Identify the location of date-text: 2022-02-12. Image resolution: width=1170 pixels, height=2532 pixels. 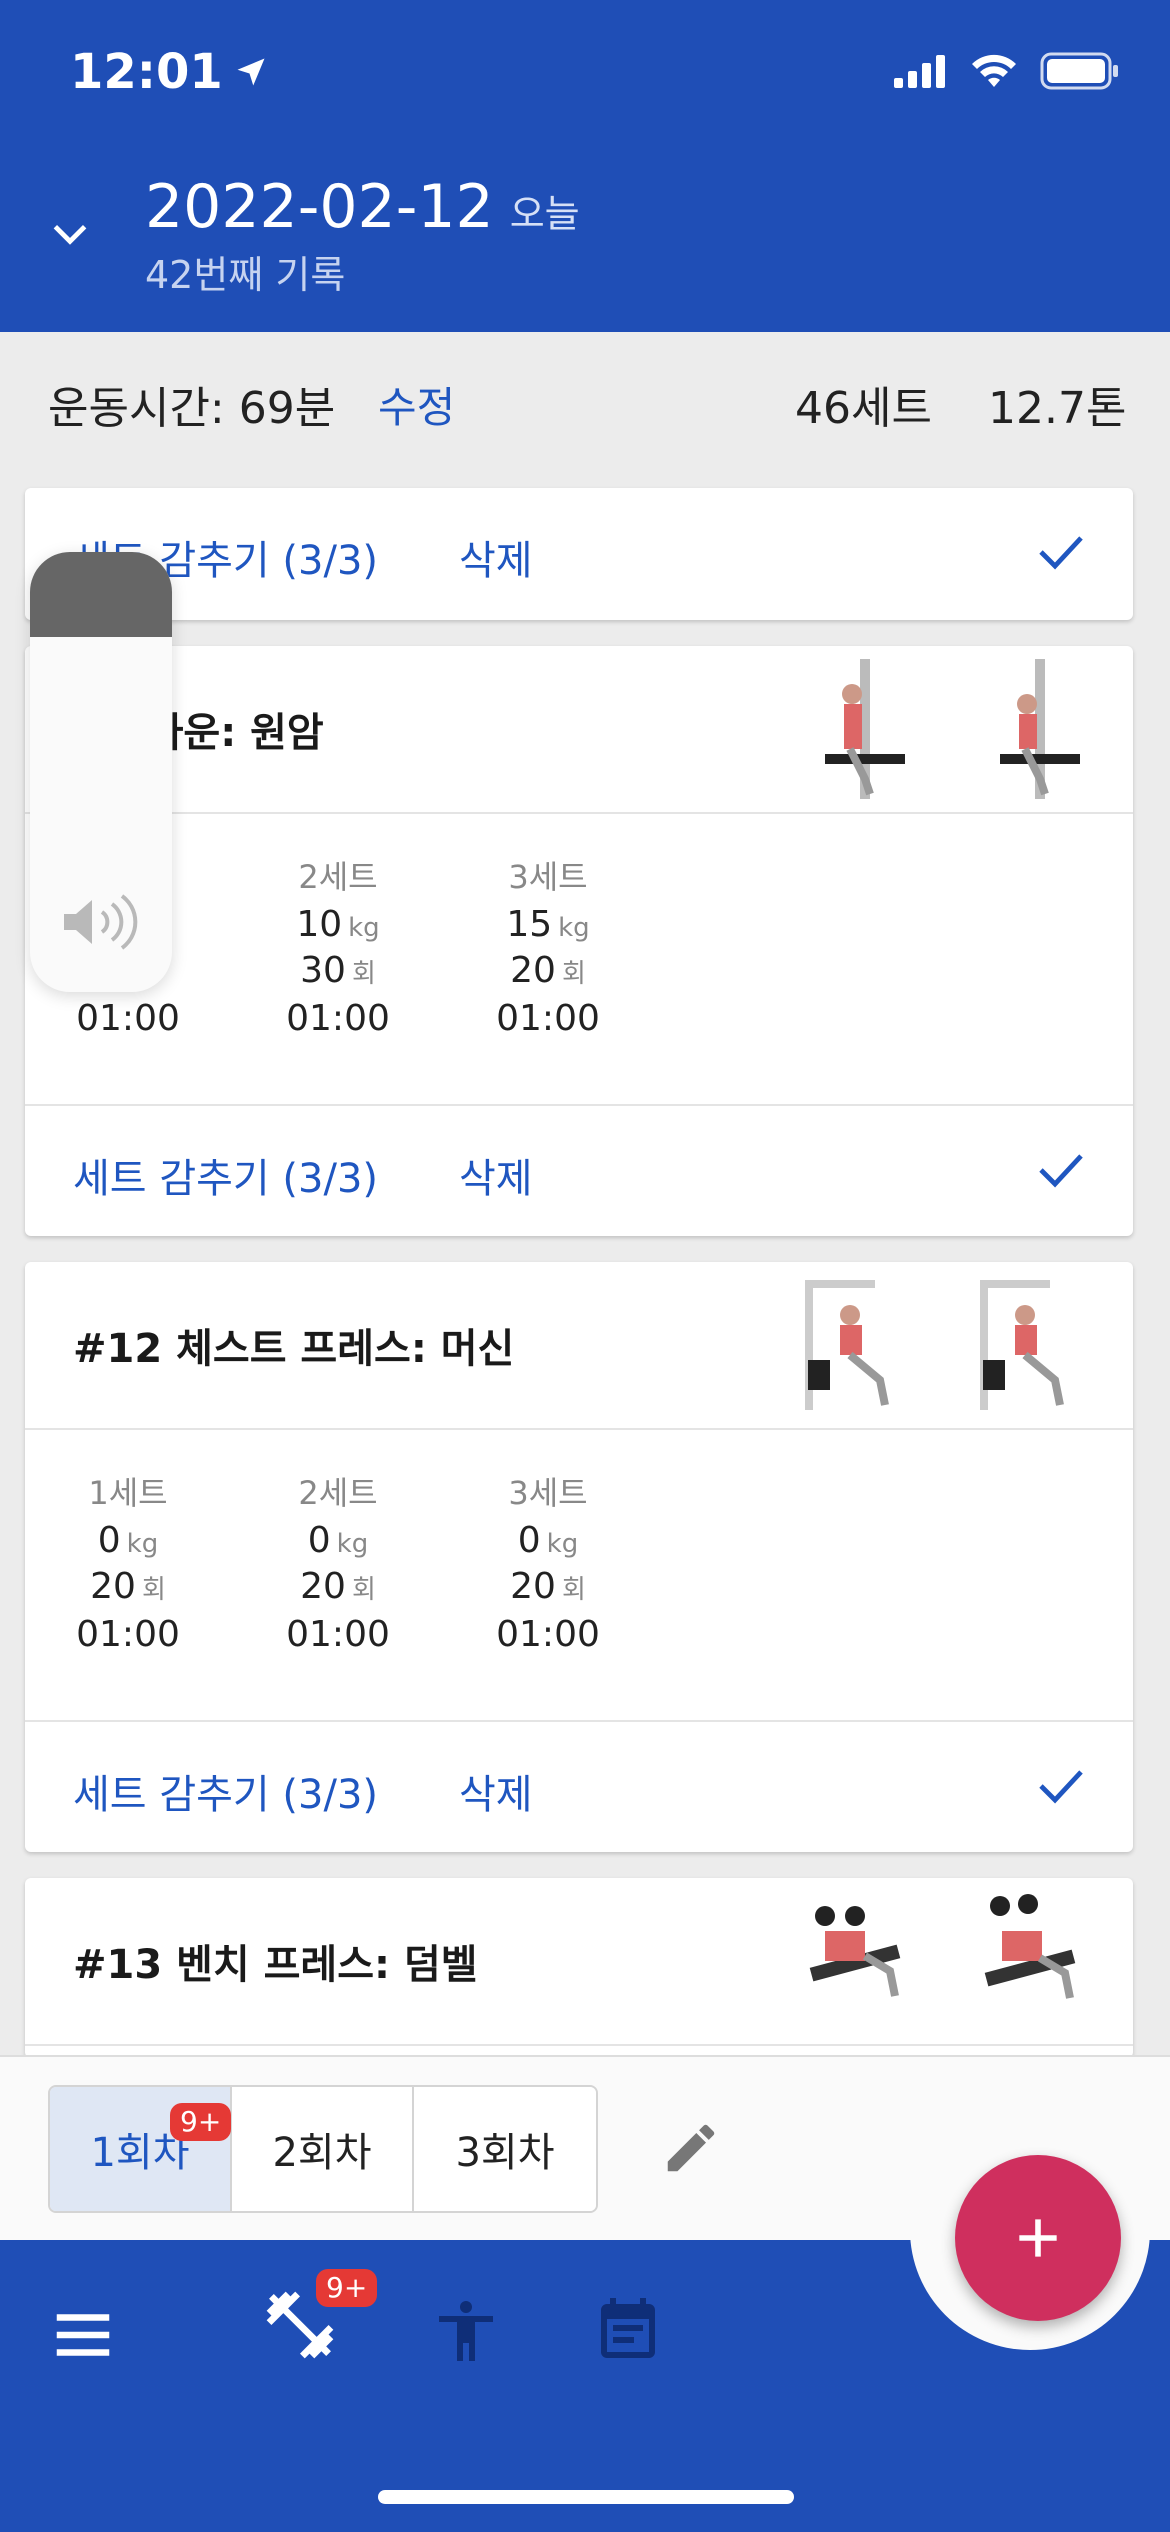
(319, 207).